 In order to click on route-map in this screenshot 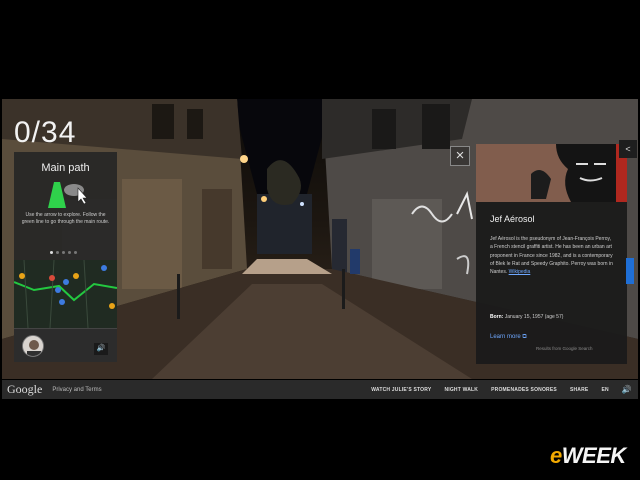, I will do `click(65, 294)`.